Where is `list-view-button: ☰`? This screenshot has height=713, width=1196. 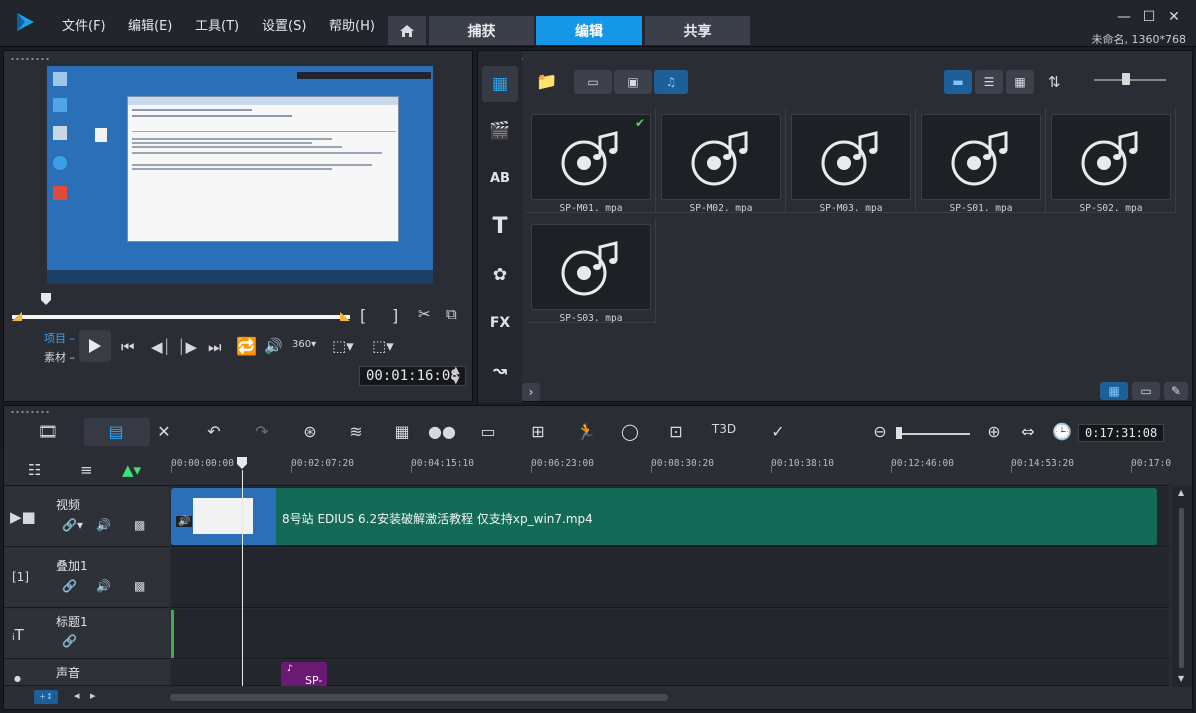
list-view-button: ☰ is located at coordinates (989, 82).